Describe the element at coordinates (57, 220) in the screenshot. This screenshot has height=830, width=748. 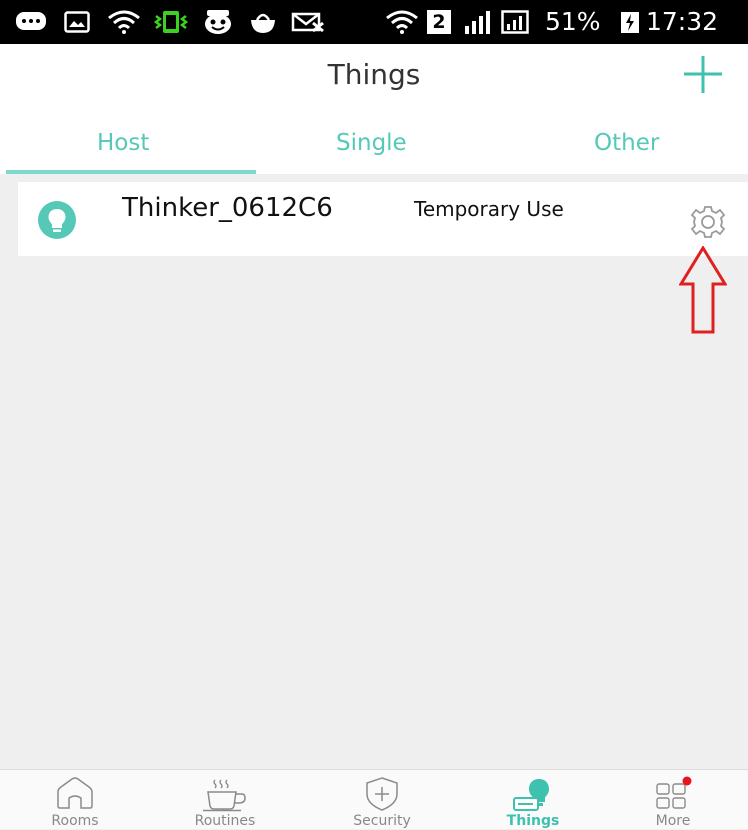
I see `bulb-icon` at that location.